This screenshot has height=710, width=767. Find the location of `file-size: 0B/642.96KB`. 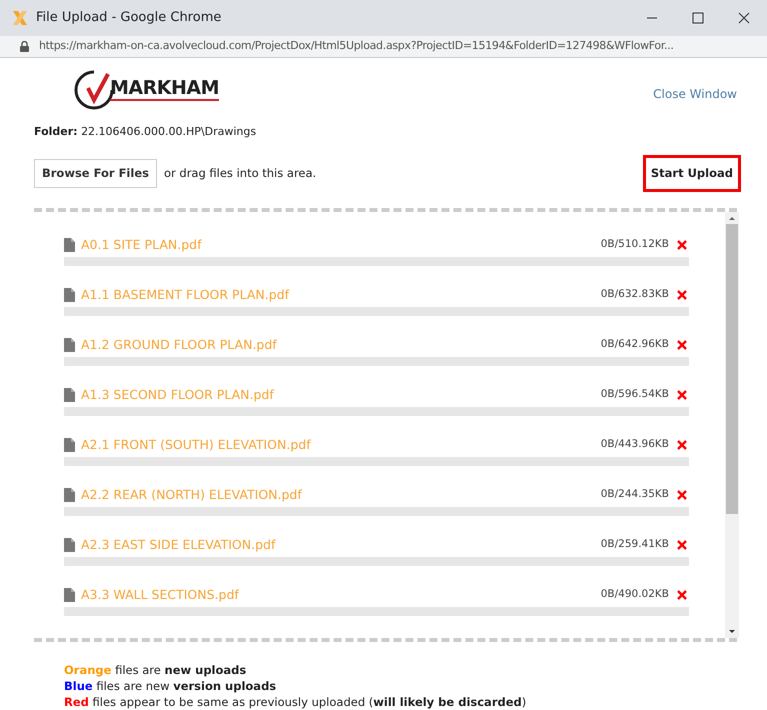

file-size: 0B/642.96KB is located at coordinates (634, 344).